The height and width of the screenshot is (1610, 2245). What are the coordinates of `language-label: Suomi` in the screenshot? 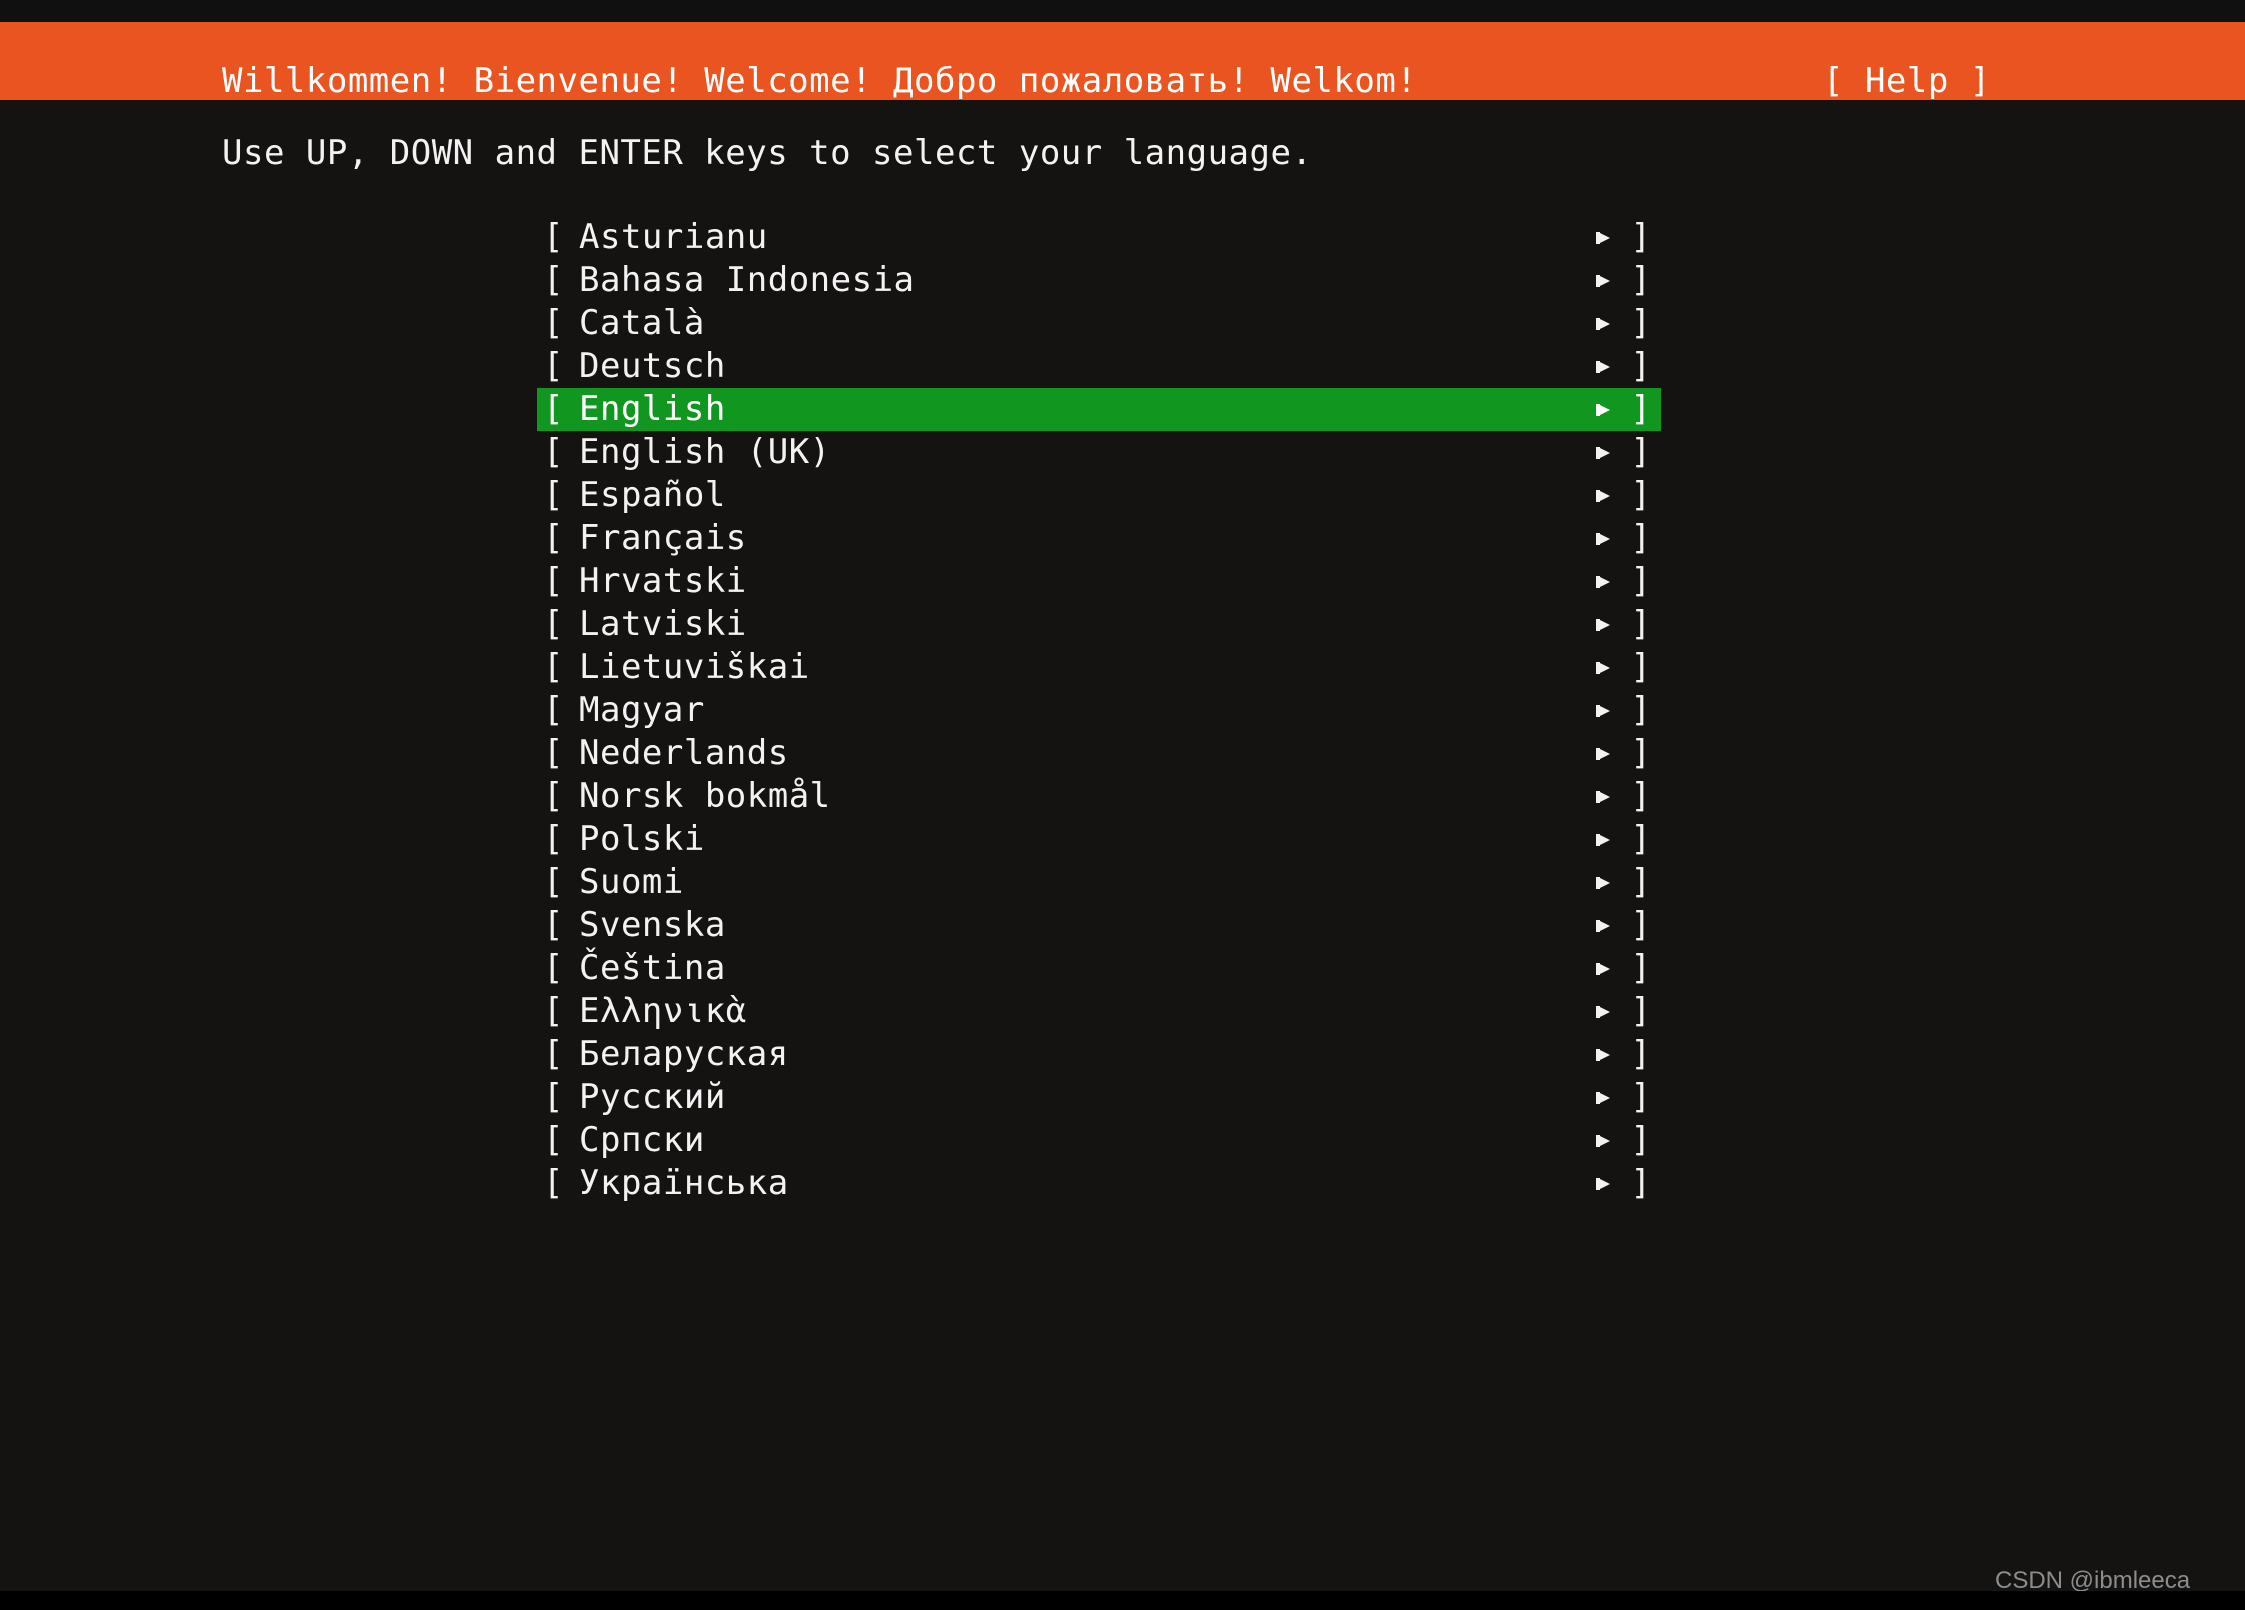 It's located at (631, 882).